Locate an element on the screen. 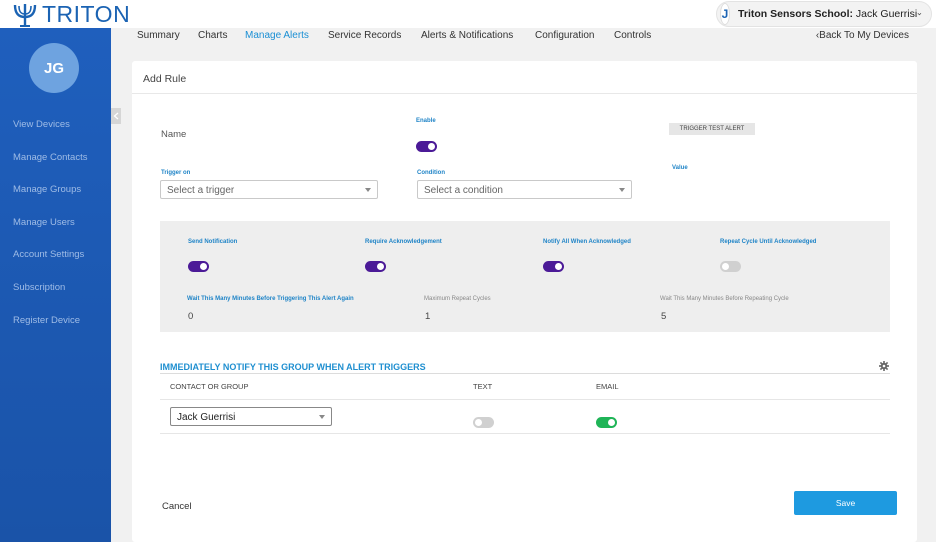 The height and width of the screenshot is (542, 936). sidebar-item-subscription: Subscription is located at coordinates (39, 287).